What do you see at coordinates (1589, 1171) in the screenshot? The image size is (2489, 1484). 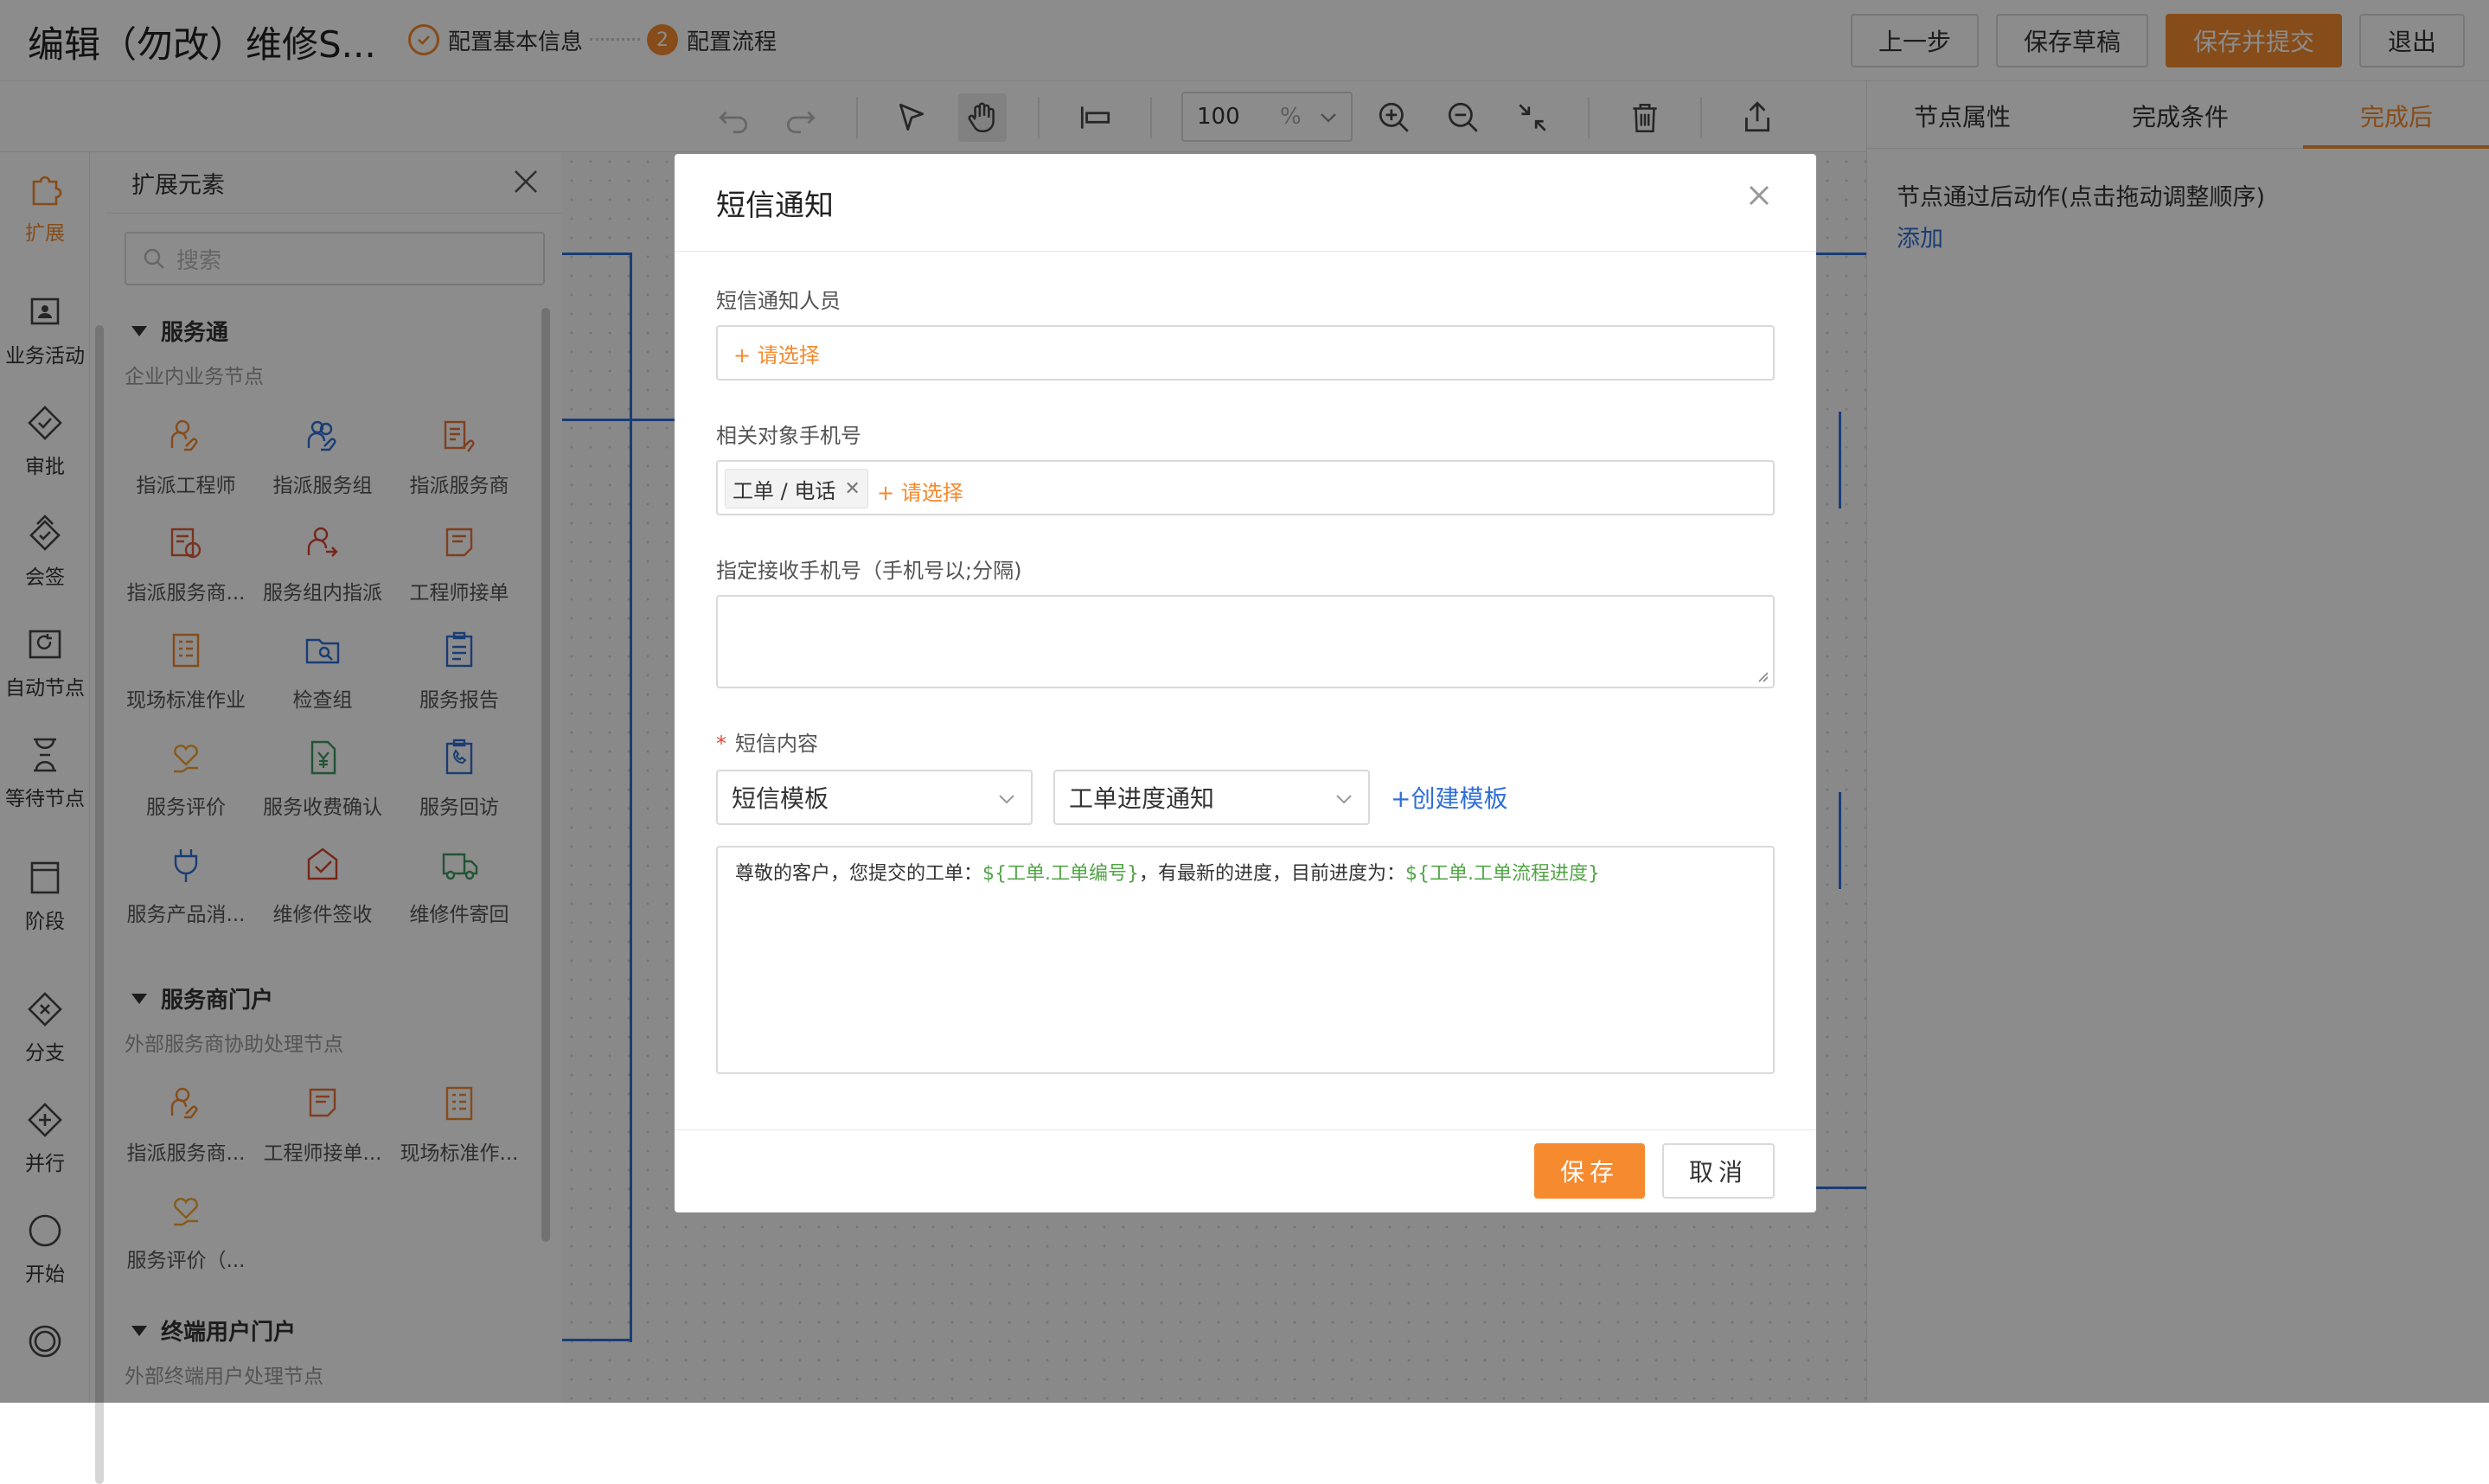 I see `save-button: 保存` at bounding box center [1589, 1171].